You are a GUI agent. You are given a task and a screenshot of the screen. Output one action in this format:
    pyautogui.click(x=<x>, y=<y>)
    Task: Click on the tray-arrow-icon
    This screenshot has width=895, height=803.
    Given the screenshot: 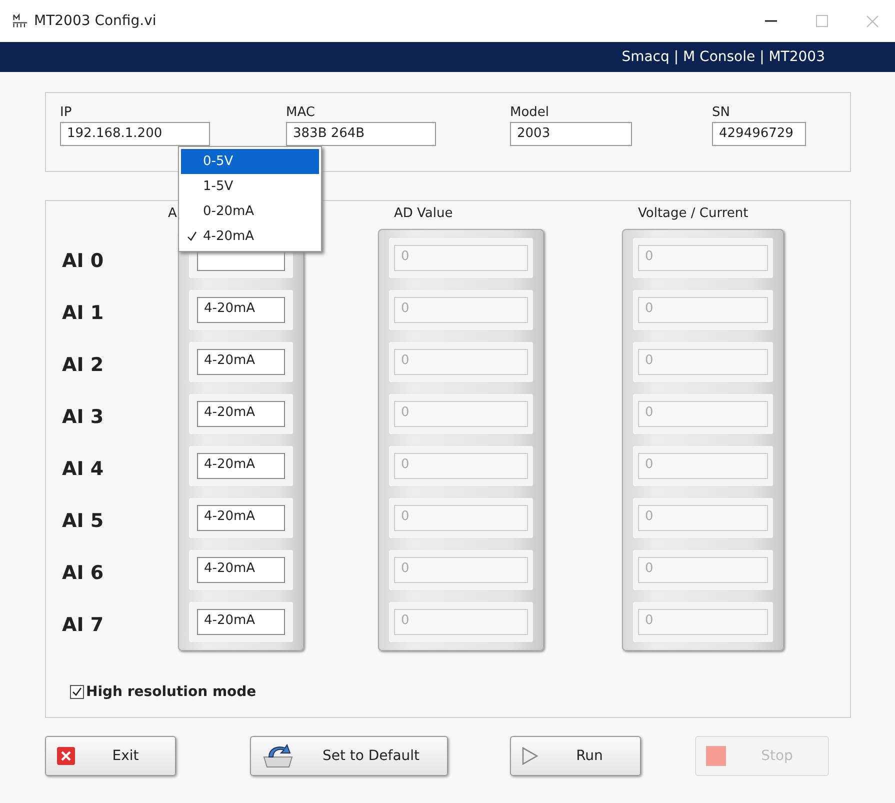 What is the action you would take?
    pyautogui.click(x=278, y=756)
    